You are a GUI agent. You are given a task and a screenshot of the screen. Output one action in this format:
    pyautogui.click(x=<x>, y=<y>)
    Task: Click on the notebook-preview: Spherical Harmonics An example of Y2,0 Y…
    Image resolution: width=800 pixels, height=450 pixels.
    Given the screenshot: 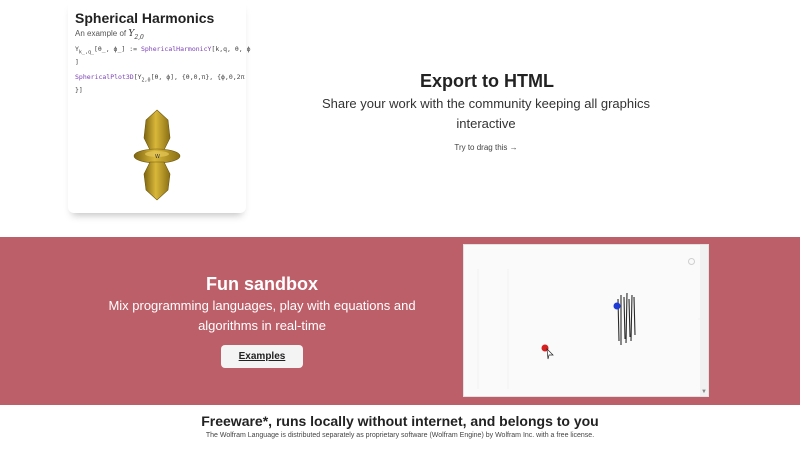 What is the action you would take?
    pyautogui.click(x=163, y=114)
    